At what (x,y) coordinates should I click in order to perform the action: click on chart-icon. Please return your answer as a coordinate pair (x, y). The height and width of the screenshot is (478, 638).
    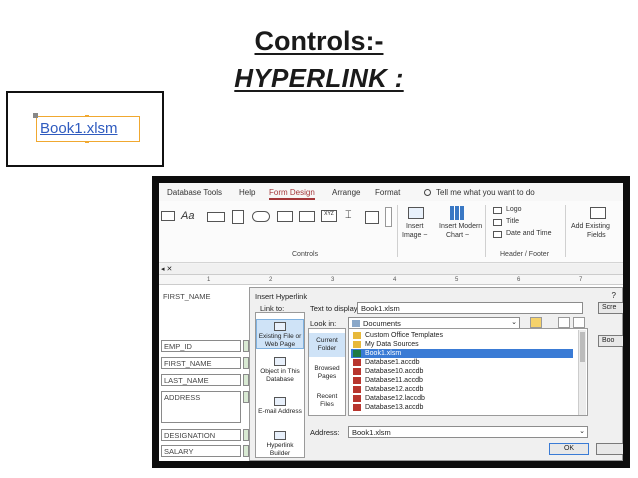
    Looking at the image, I should click on (457, 213).